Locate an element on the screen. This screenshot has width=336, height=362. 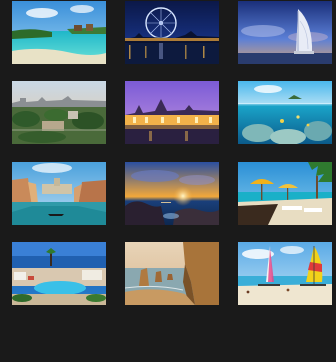
palace-purple-sky-image is located at coordinates (172, 112).